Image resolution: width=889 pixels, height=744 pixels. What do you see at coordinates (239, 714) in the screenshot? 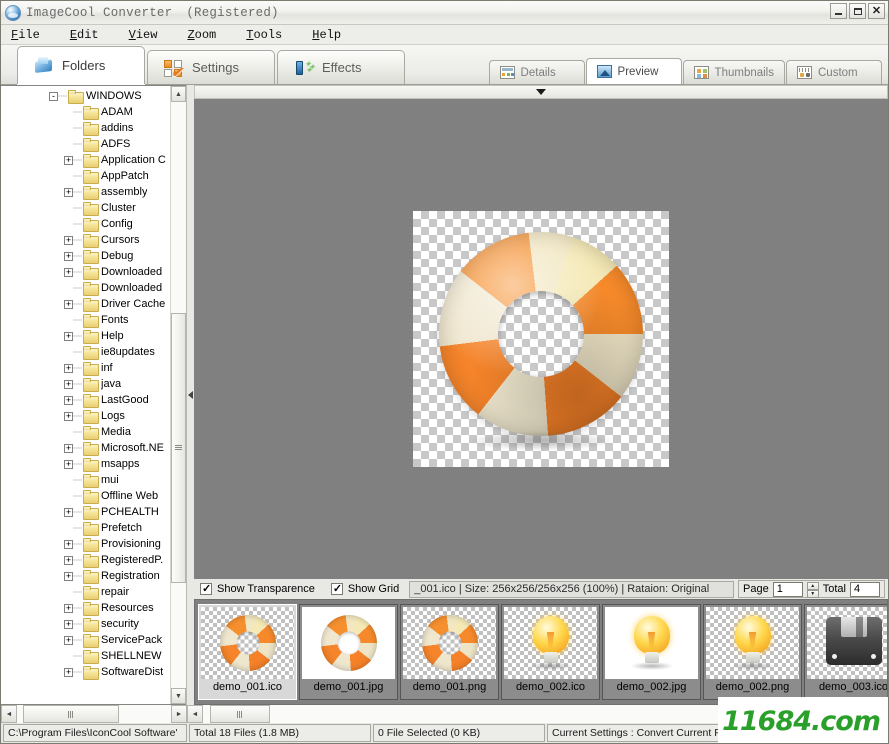
I see `thumbs-hscroll-thumb` at bounding box center [239, 714].